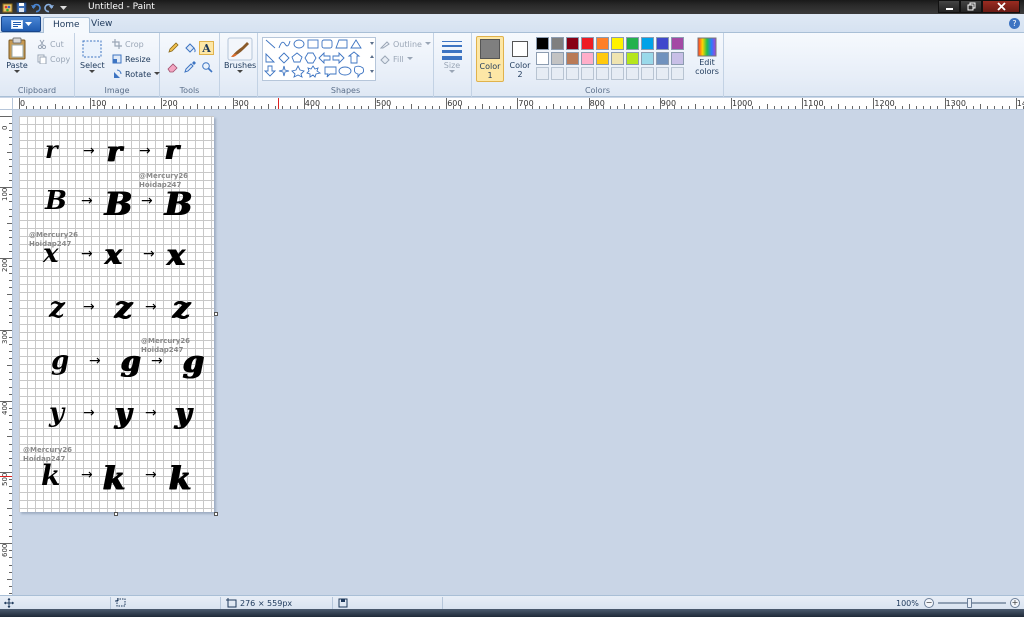 This screenshot has height=617, width=1024. What do you see at coordinates (50, 44) in the screenshot?
I see `cut-button: Cut` at bounding box center [50, 44].